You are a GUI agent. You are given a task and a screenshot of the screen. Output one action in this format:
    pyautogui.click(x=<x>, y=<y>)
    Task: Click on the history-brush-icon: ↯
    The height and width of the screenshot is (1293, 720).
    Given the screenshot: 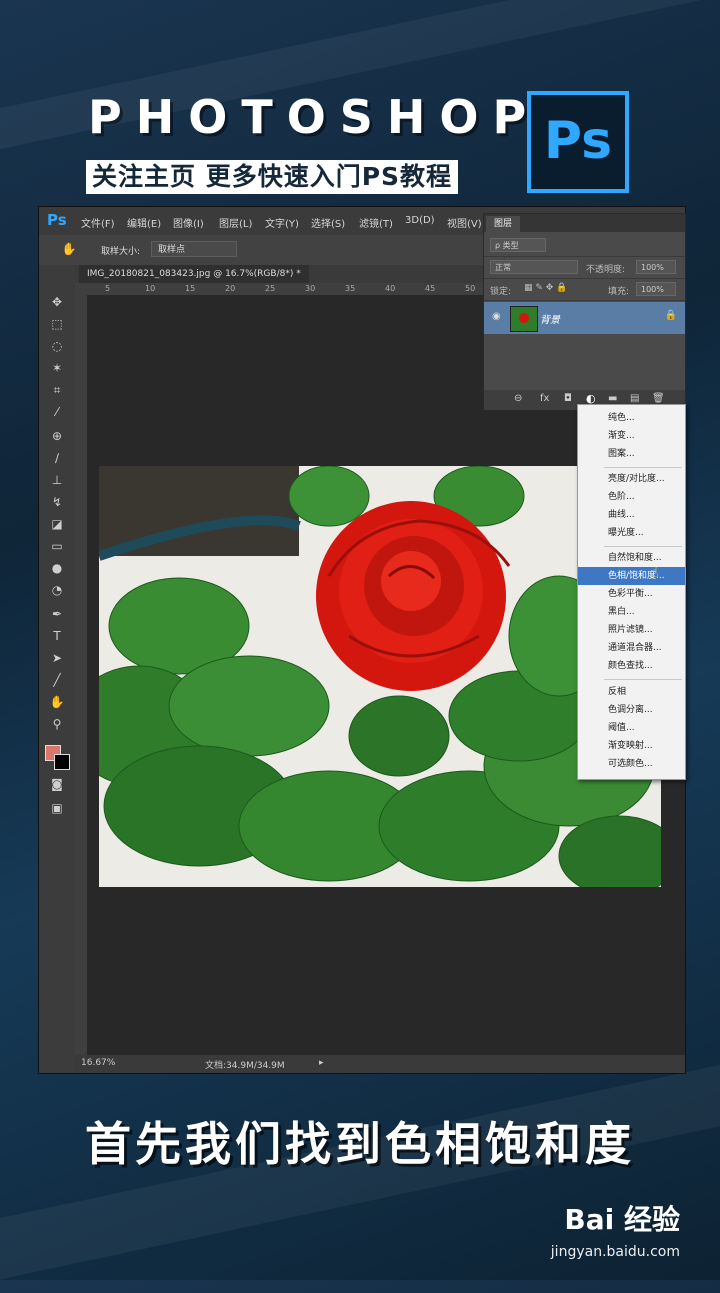 What is the action you would take?
    pyautogui.click(x=57, y=502)
    